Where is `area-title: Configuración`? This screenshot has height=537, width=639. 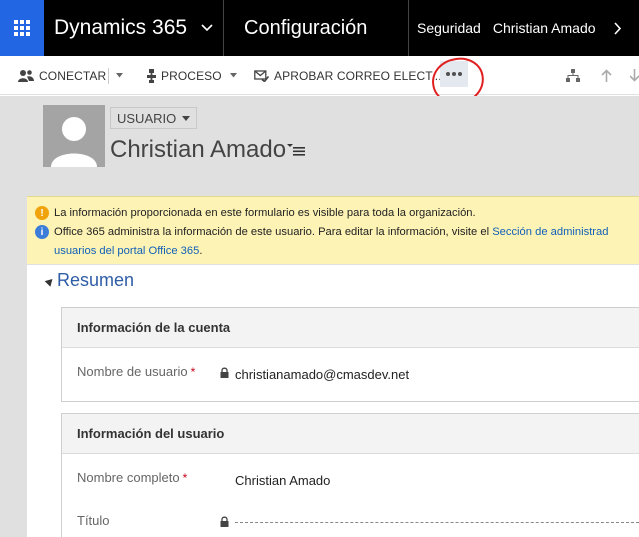
area-title: Configuración is located at coordinates (306, 27).